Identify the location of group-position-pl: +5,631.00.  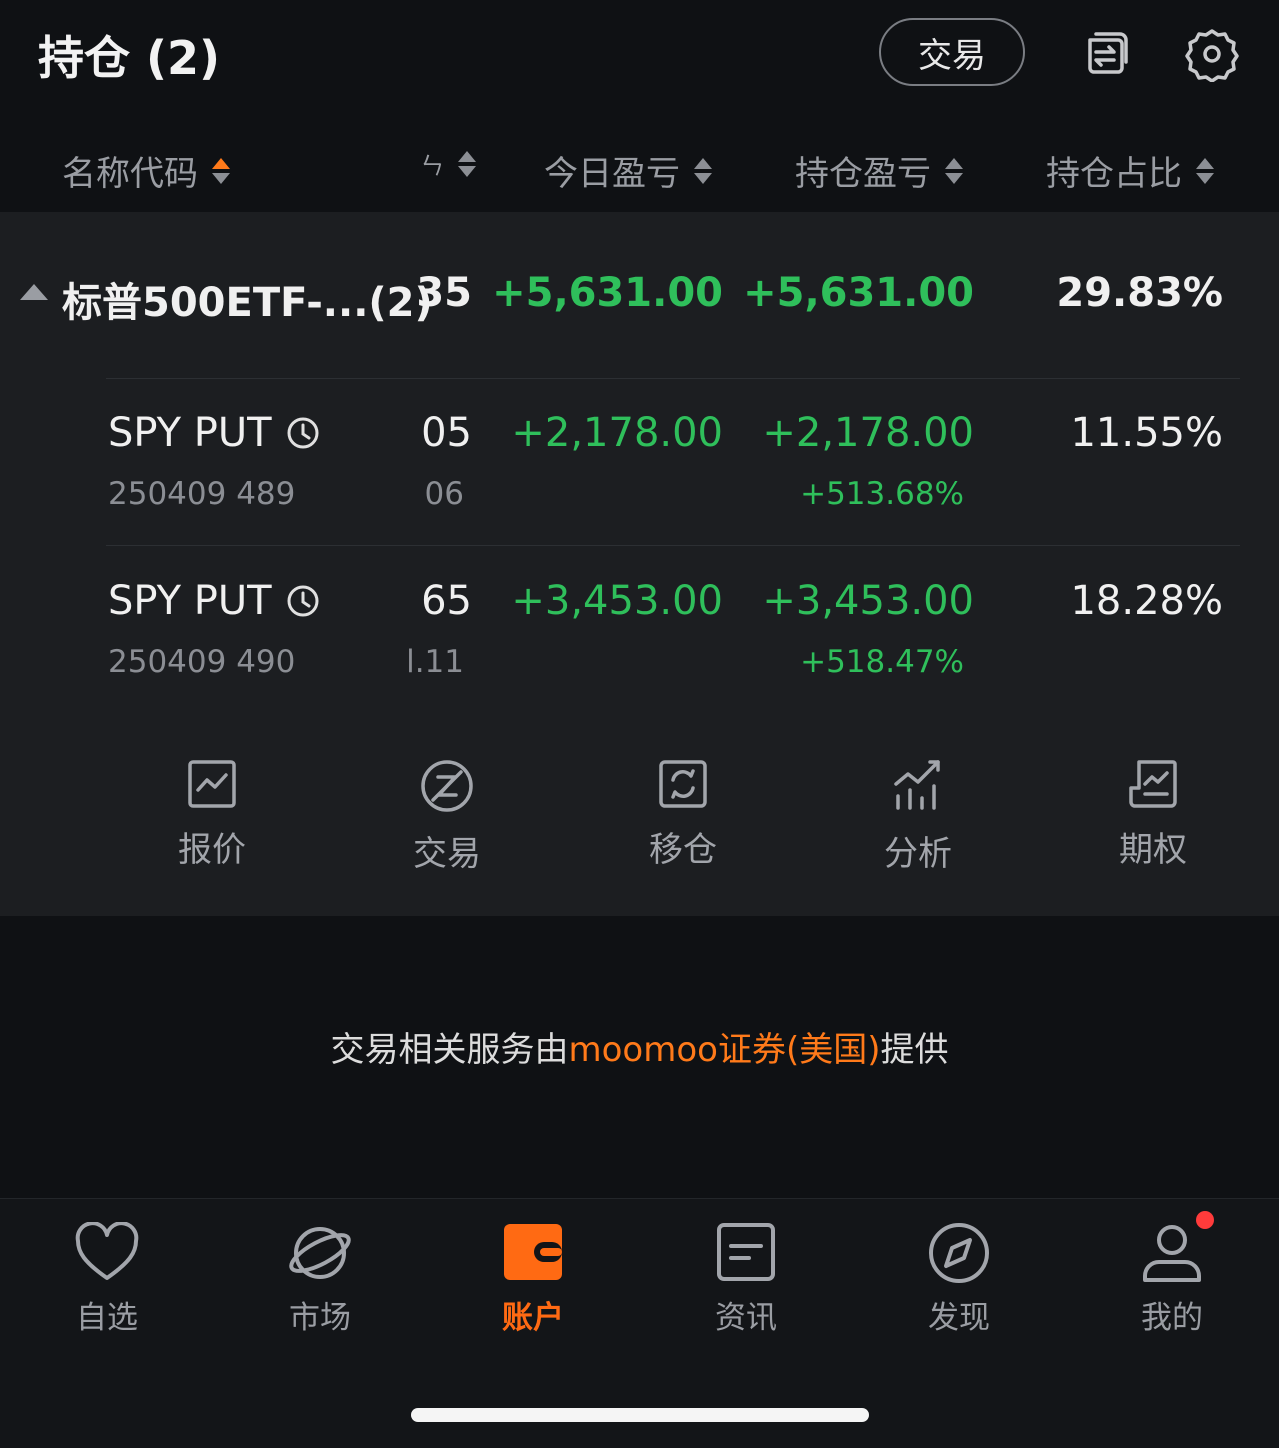
(858, 293).